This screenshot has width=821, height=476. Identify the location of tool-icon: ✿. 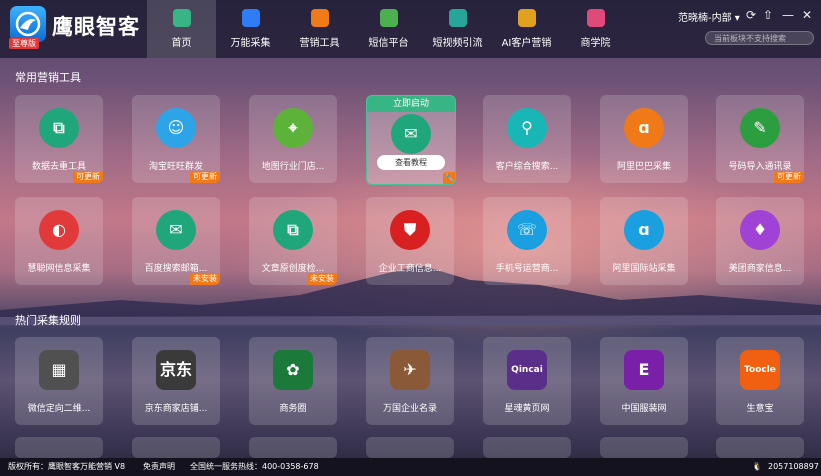
(293, 370).